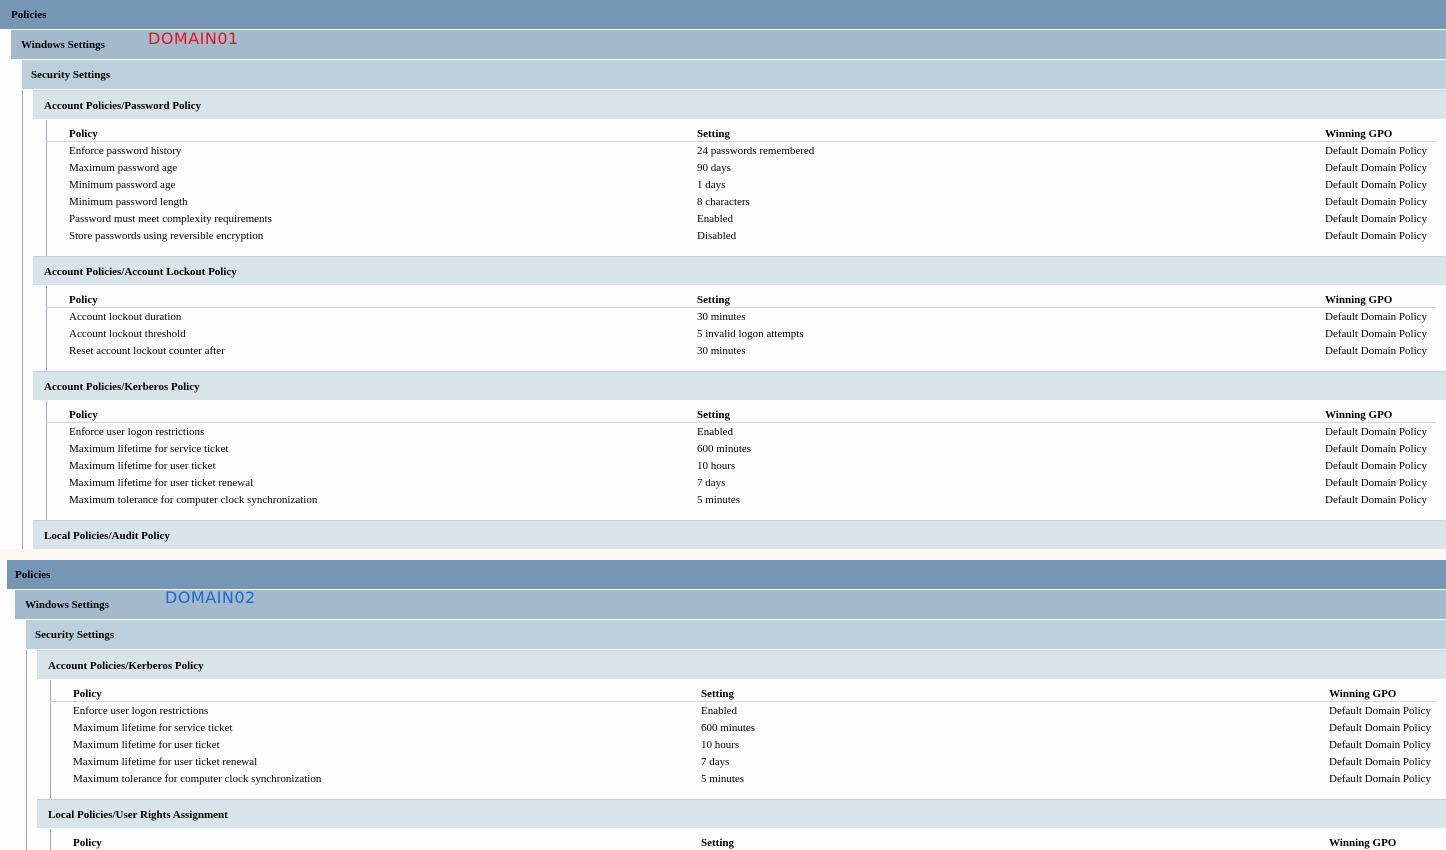 The image size is (1446, 850). What do you see at coordinates (739, 105) in the screenshot?
I see `section-header-account-policies-password-policy: Account Policies/Password Policy` at bounding box center [739, 105].